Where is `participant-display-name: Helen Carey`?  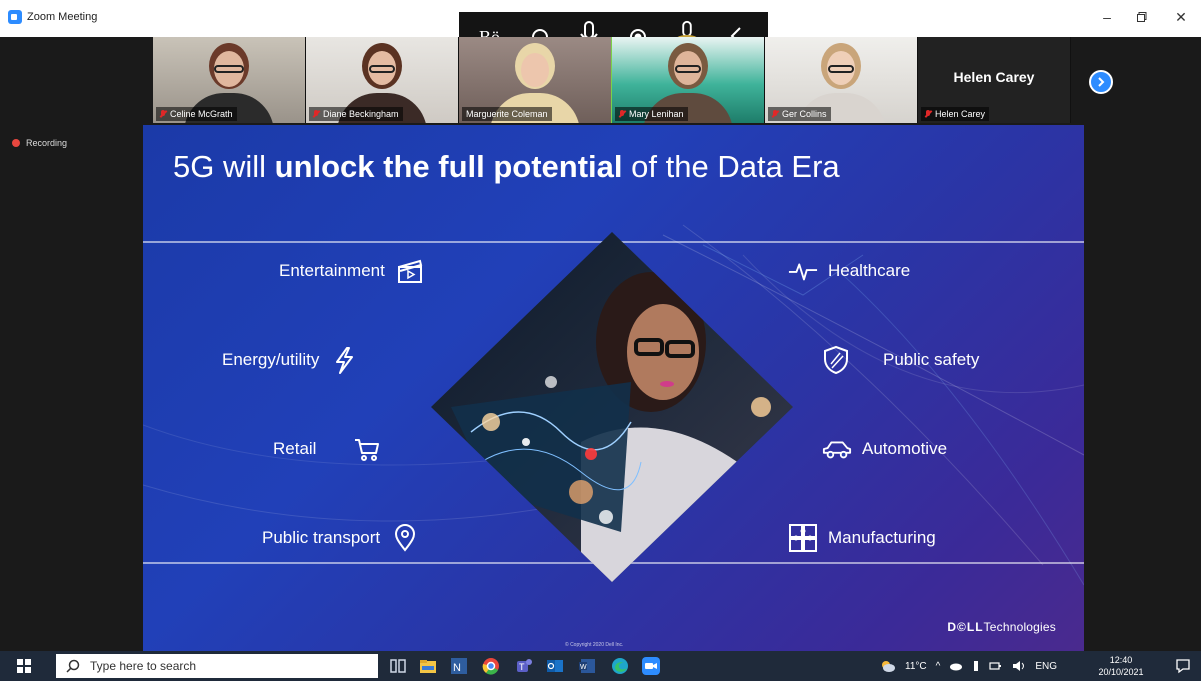 participant-display-name: Helen Carey is located at coordinates (994, 77).